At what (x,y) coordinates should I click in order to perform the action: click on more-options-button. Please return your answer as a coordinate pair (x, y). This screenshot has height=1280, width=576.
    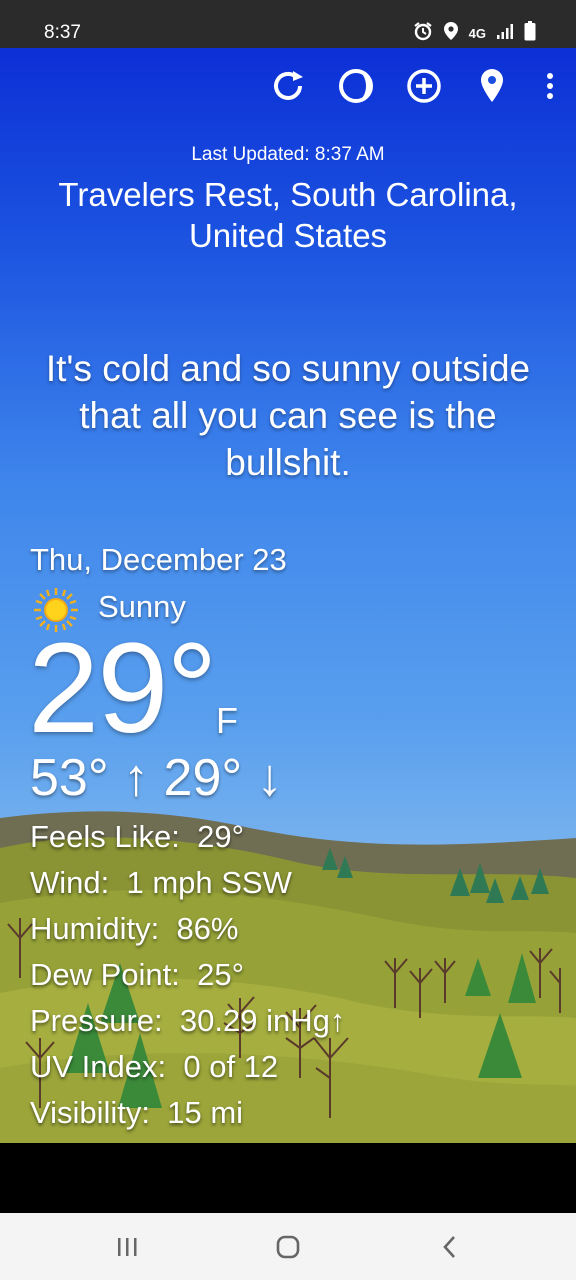
    Looking at the image, I should click on (550, 86).